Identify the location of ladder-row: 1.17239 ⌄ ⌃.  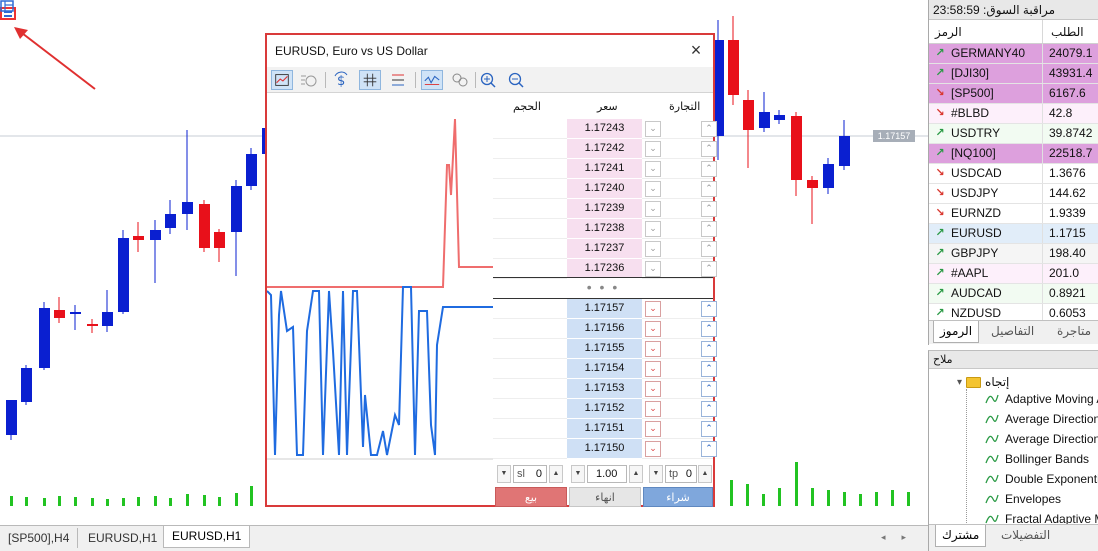
(605, 209).